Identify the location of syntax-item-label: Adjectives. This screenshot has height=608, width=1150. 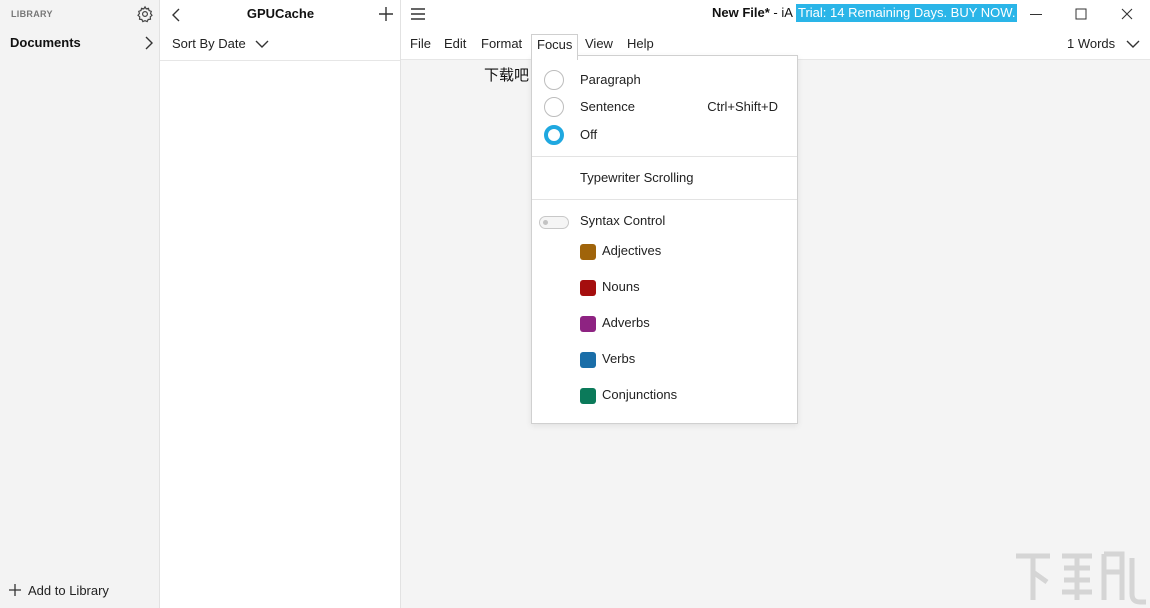
(632, 250).